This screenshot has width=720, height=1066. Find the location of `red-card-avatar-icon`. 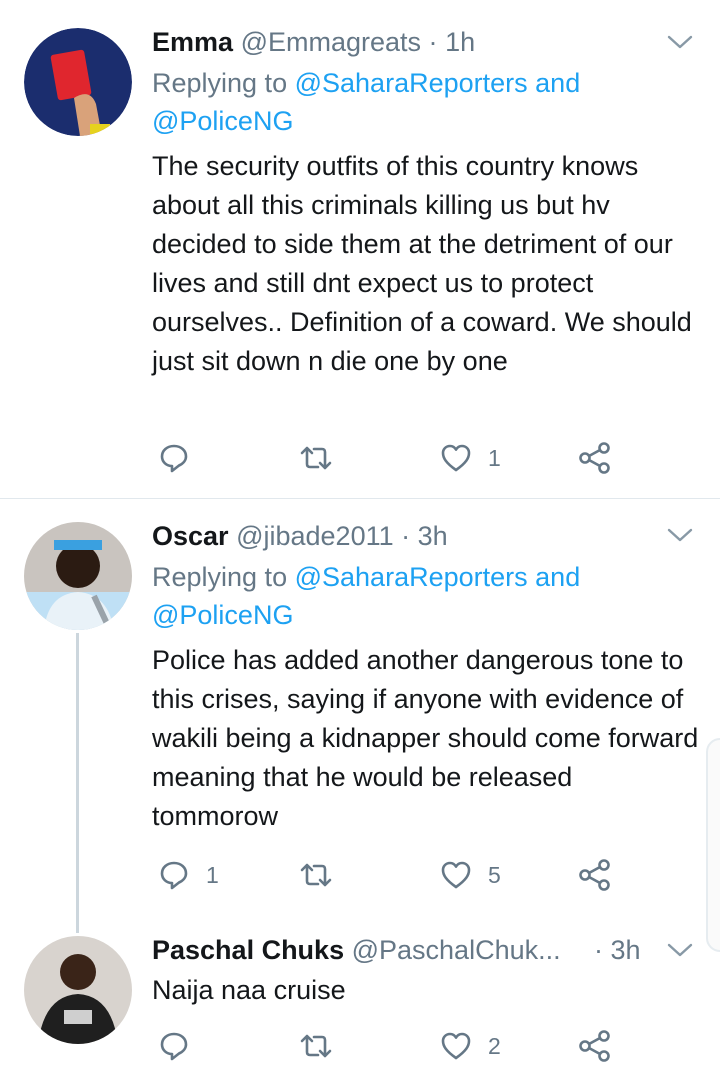

red-card-avatar-icon is located at coordinates (78, 82).